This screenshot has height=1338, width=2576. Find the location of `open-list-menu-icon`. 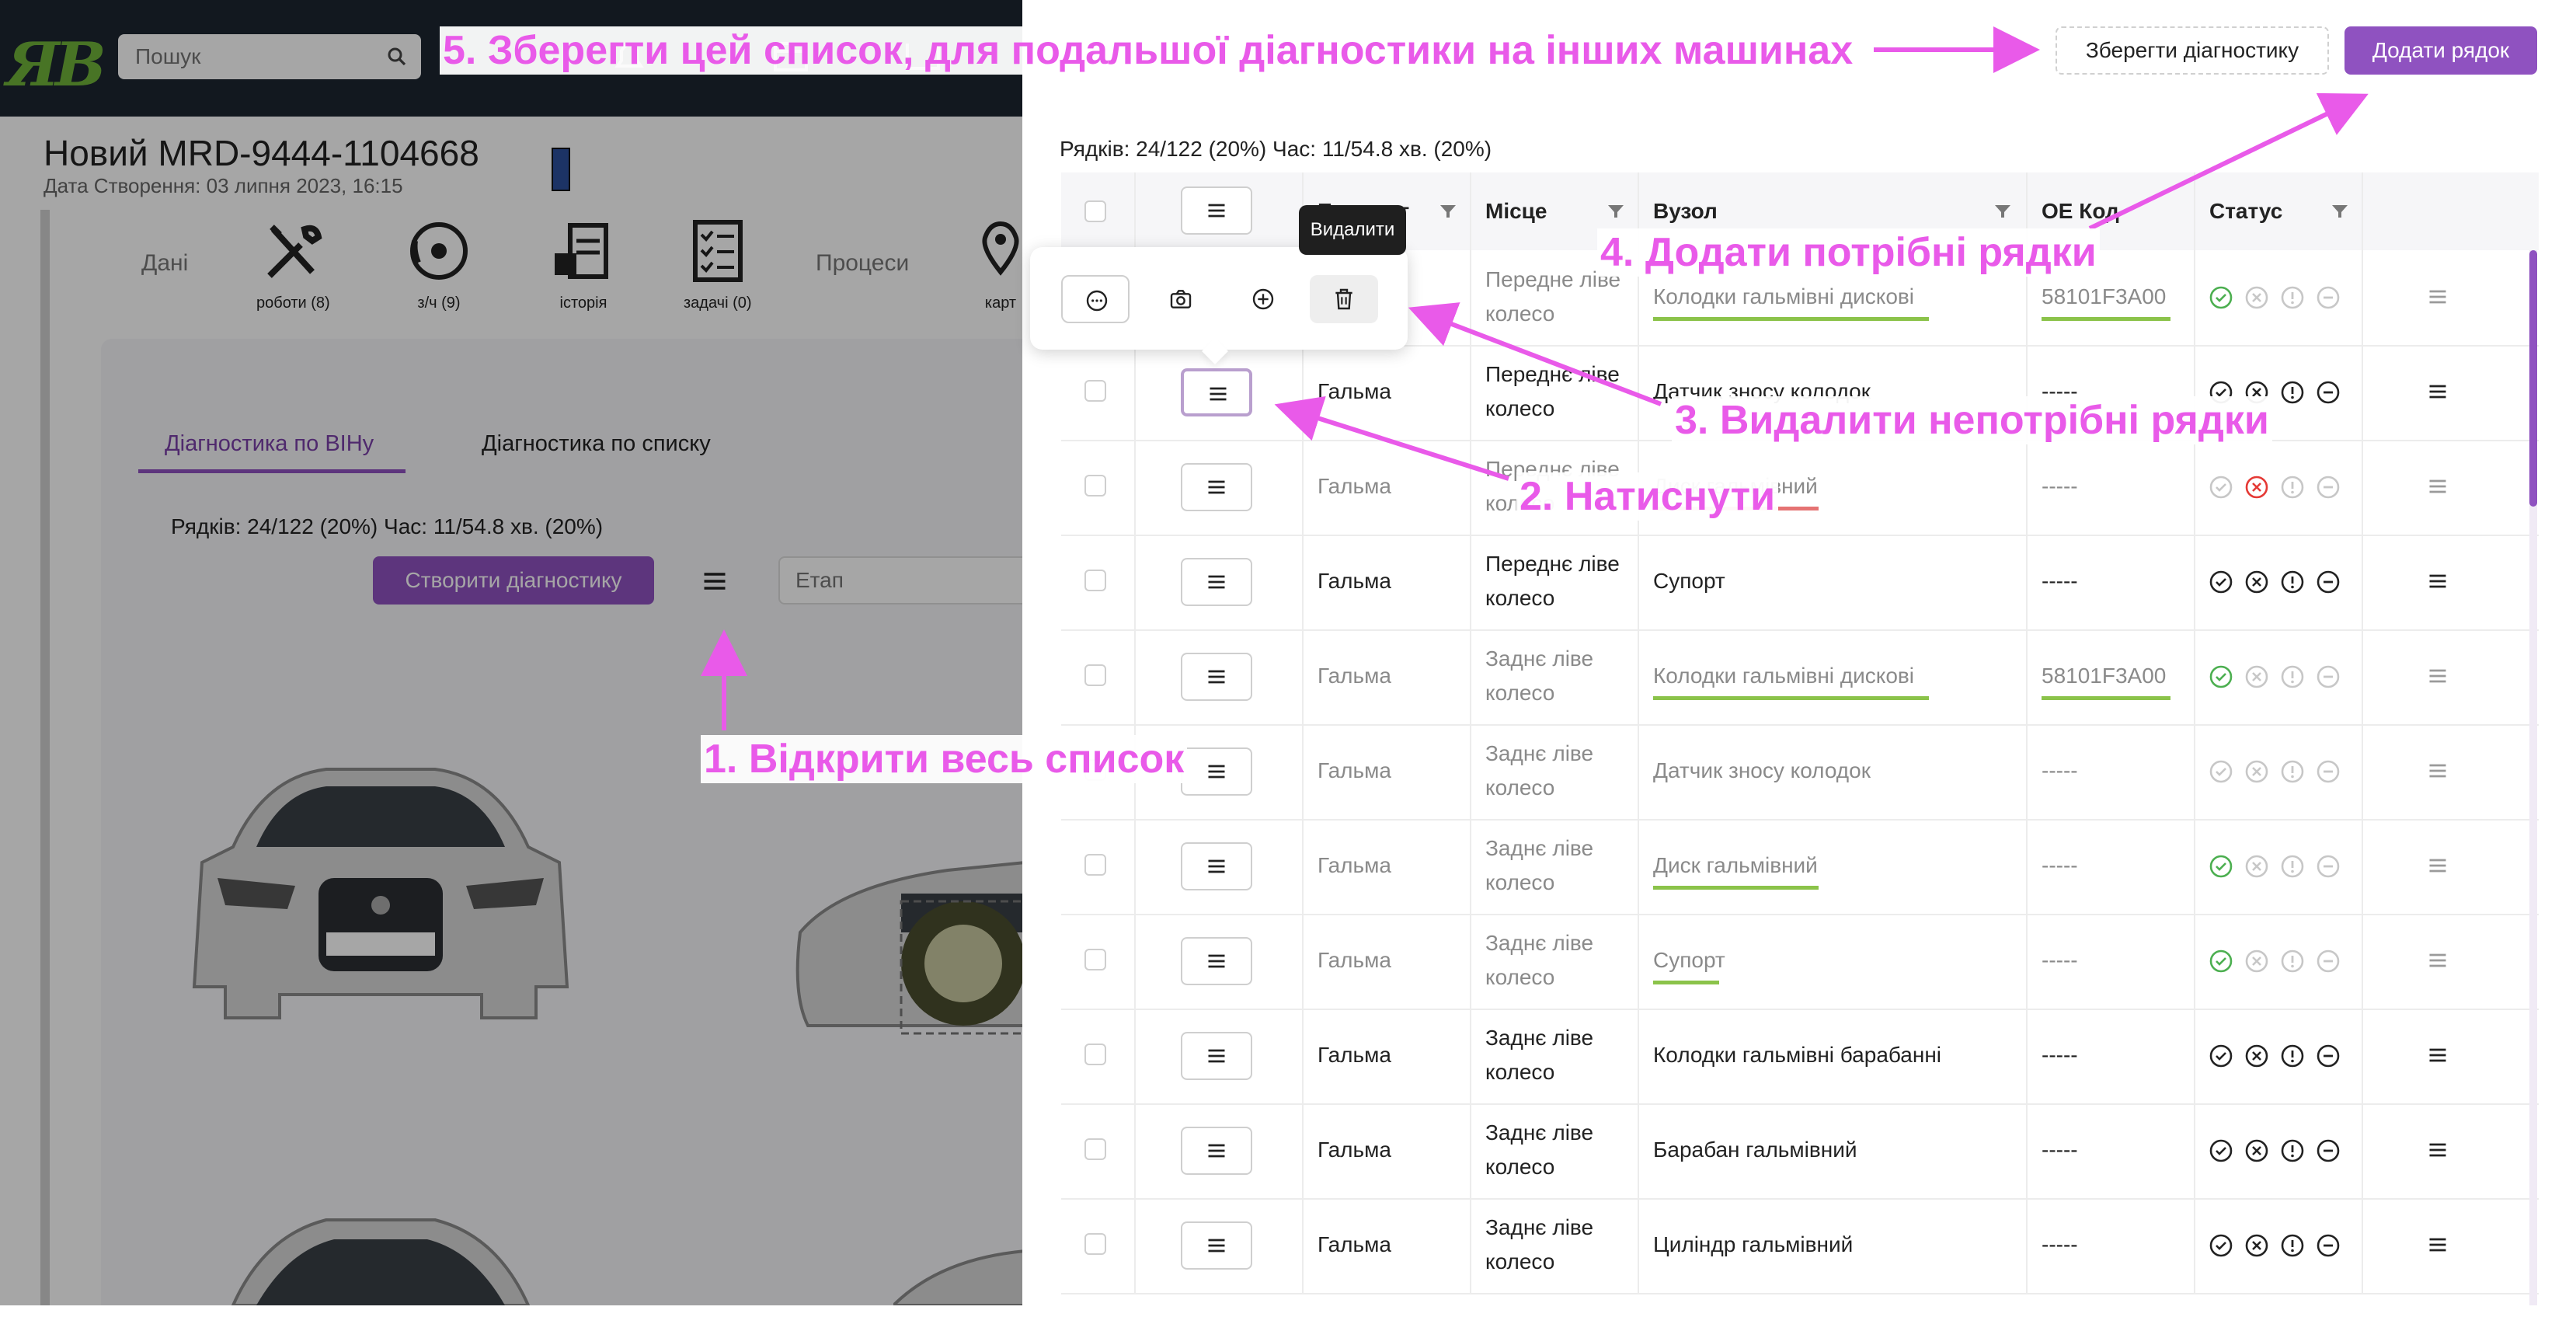

open-list-menu-icon is located at coordinates (715, 581).